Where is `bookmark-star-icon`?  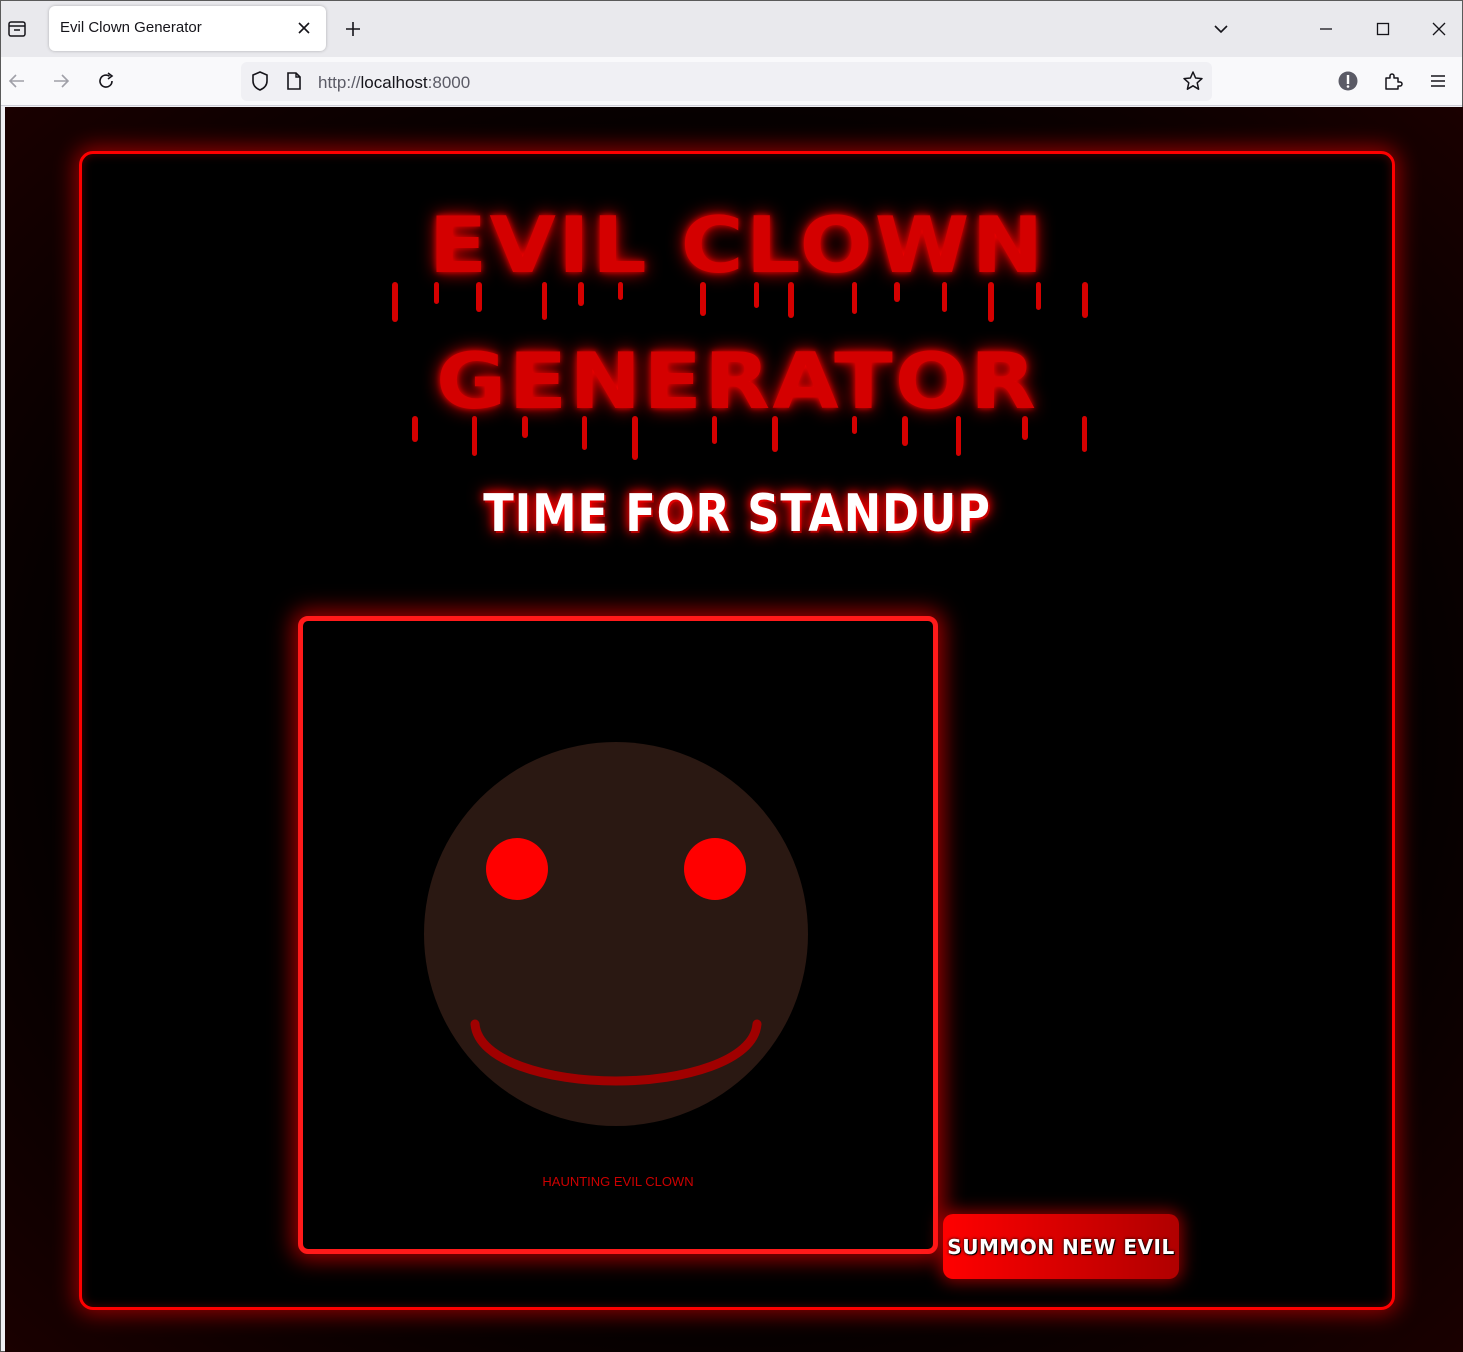 bookmark-star-icon is located at coordinates (1193, 83).